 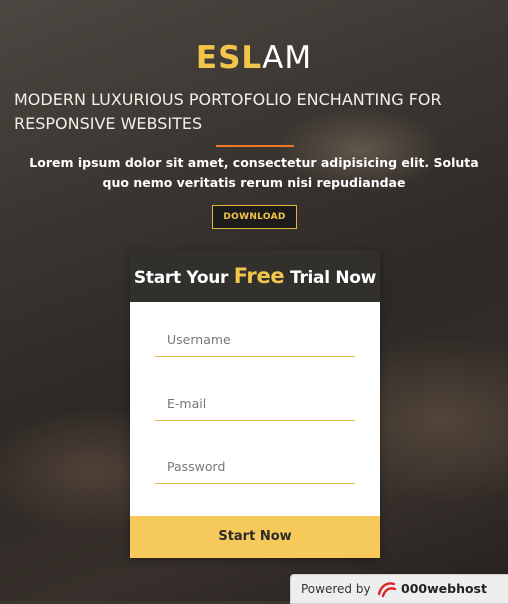 I want to click on email-input, so click(x=255, y=404).